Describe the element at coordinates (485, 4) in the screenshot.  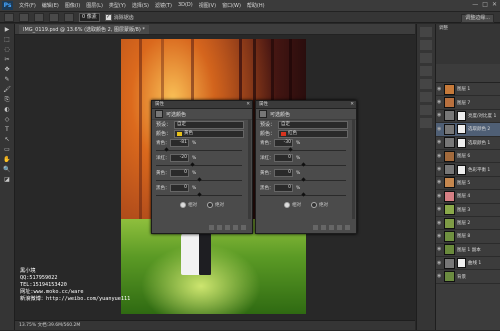
I see `maximize-button: □` at that location.